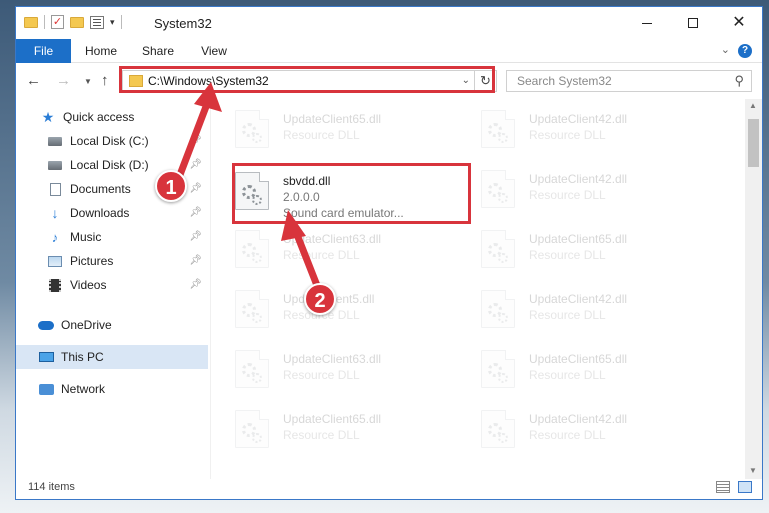 The height and width of the screenshot is (513, 769). I want to click on sidebar-item-music: ♪ Music 📌︎, so click(112, 237).